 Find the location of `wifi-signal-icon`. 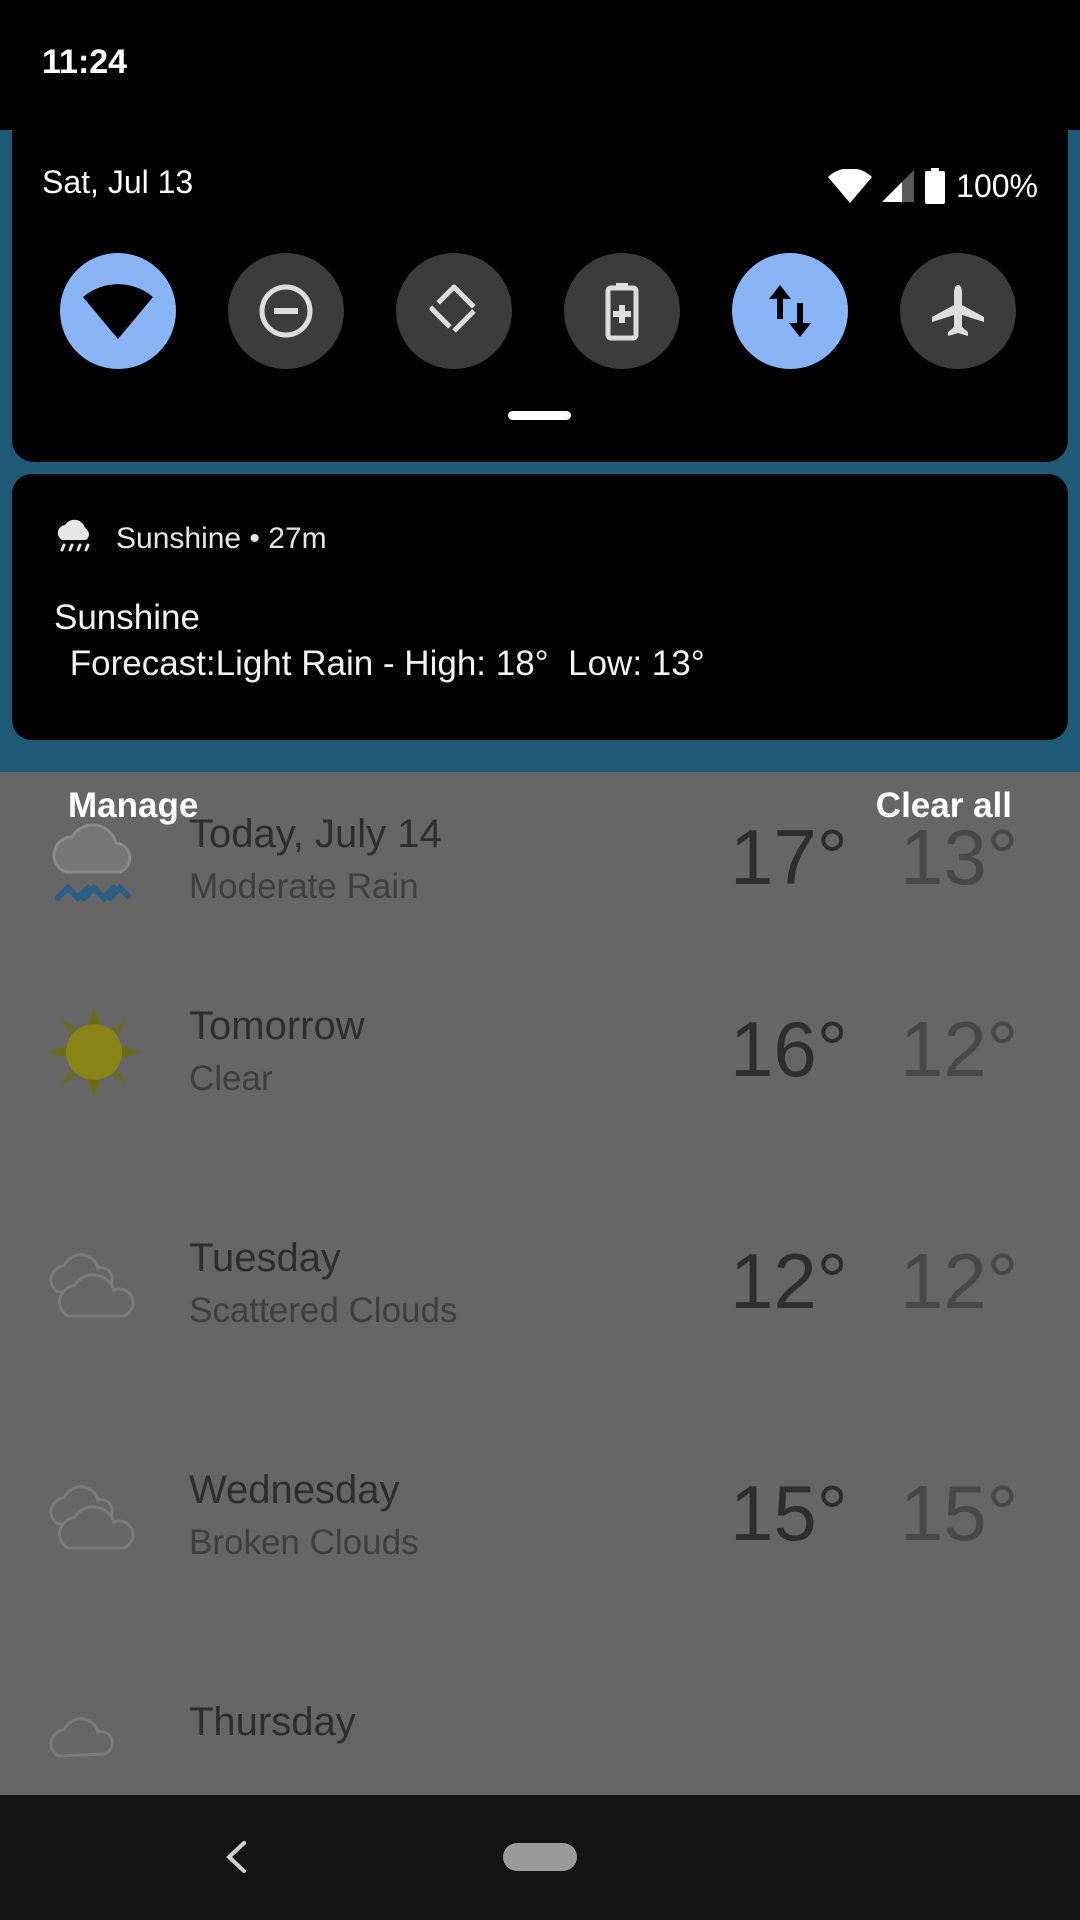

wifi-signal-icon is located at coordinates (850, 186).